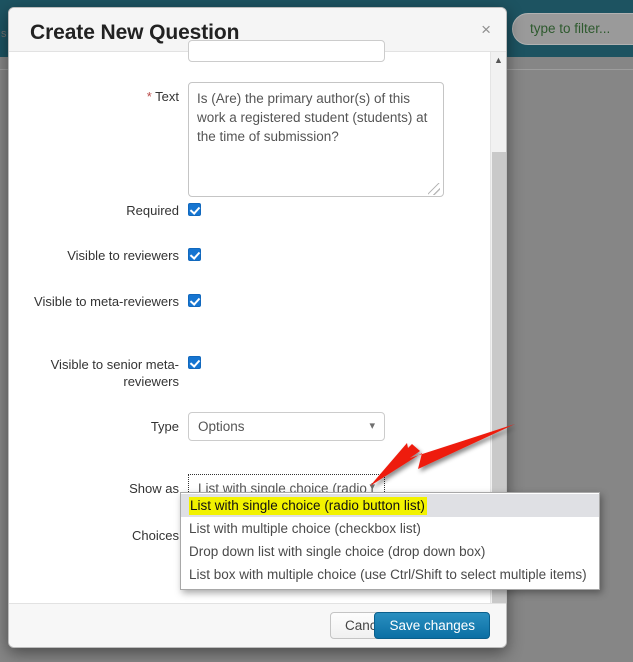  What do you see at coordinates (167, 96) in the screenshot?
I see `text-label-text: Text` at bounding box center [167, 96].